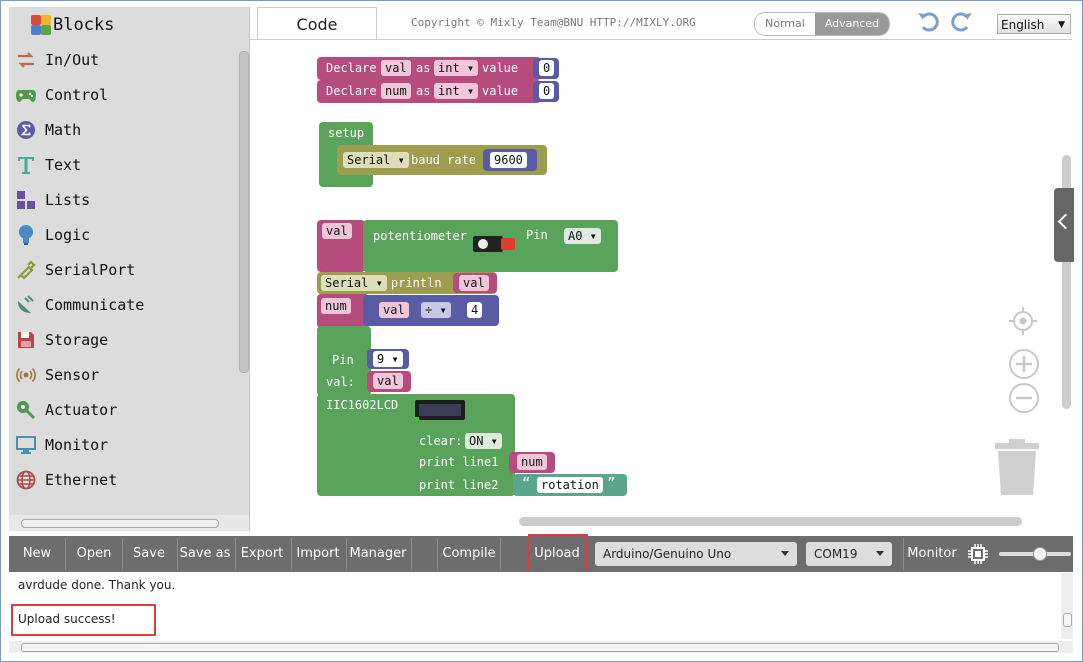  Describe the element at coordinates (961, 22) in the screenshot. I see `redo-icon` at that location.